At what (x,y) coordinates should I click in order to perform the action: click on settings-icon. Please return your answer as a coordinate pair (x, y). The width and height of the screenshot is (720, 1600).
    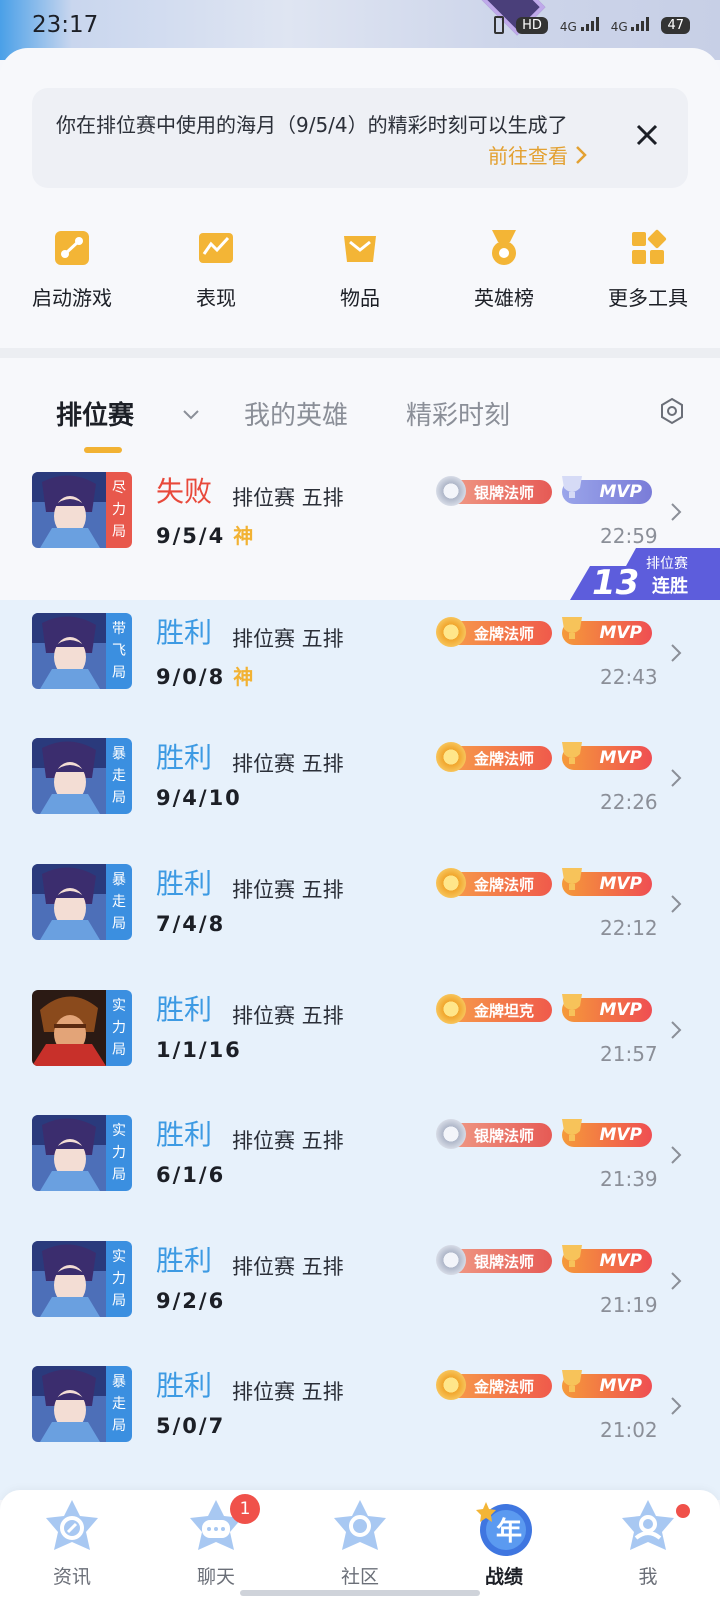
    Looking at the image, I should click on (672, 411).